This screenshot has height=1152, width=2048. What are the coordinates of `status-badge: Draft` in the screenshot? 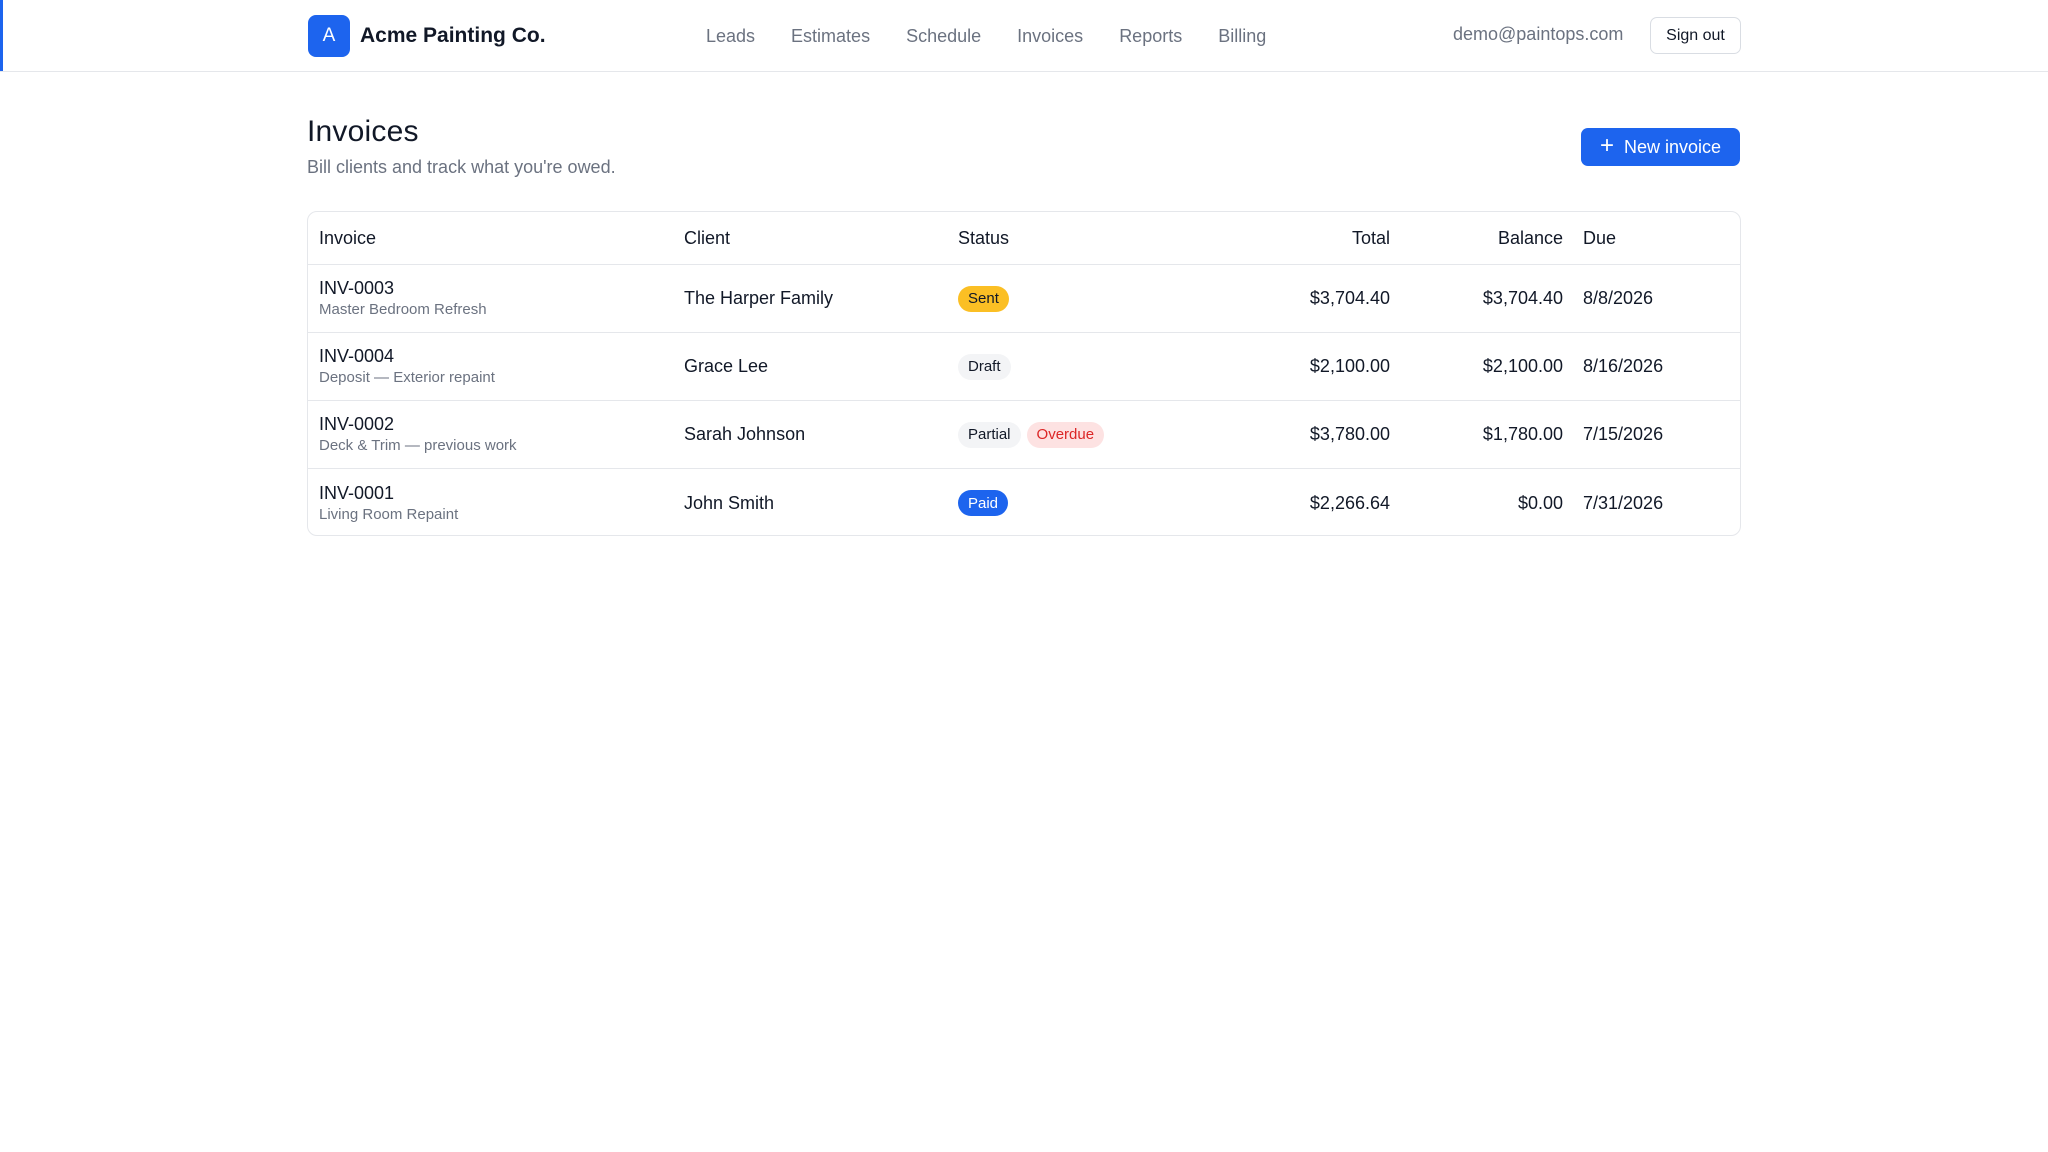 It's located at (984, 366).